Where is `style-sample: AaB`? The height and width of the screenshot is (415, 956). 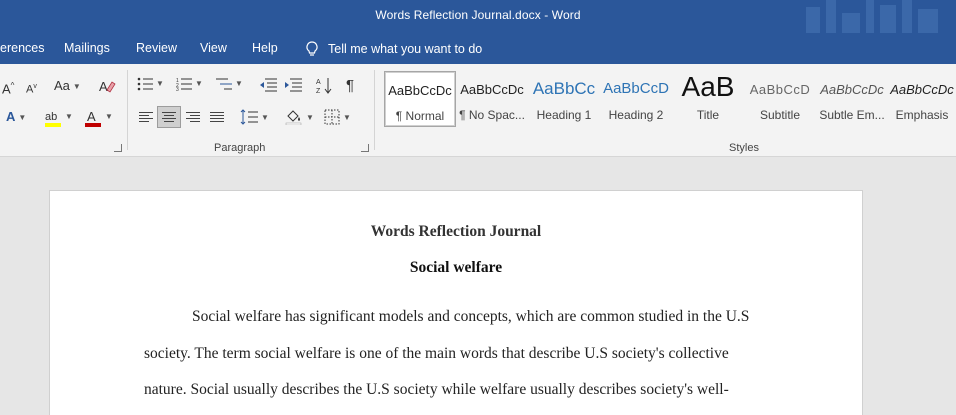
style-sample: AaB is located at coordinates (708, 86).